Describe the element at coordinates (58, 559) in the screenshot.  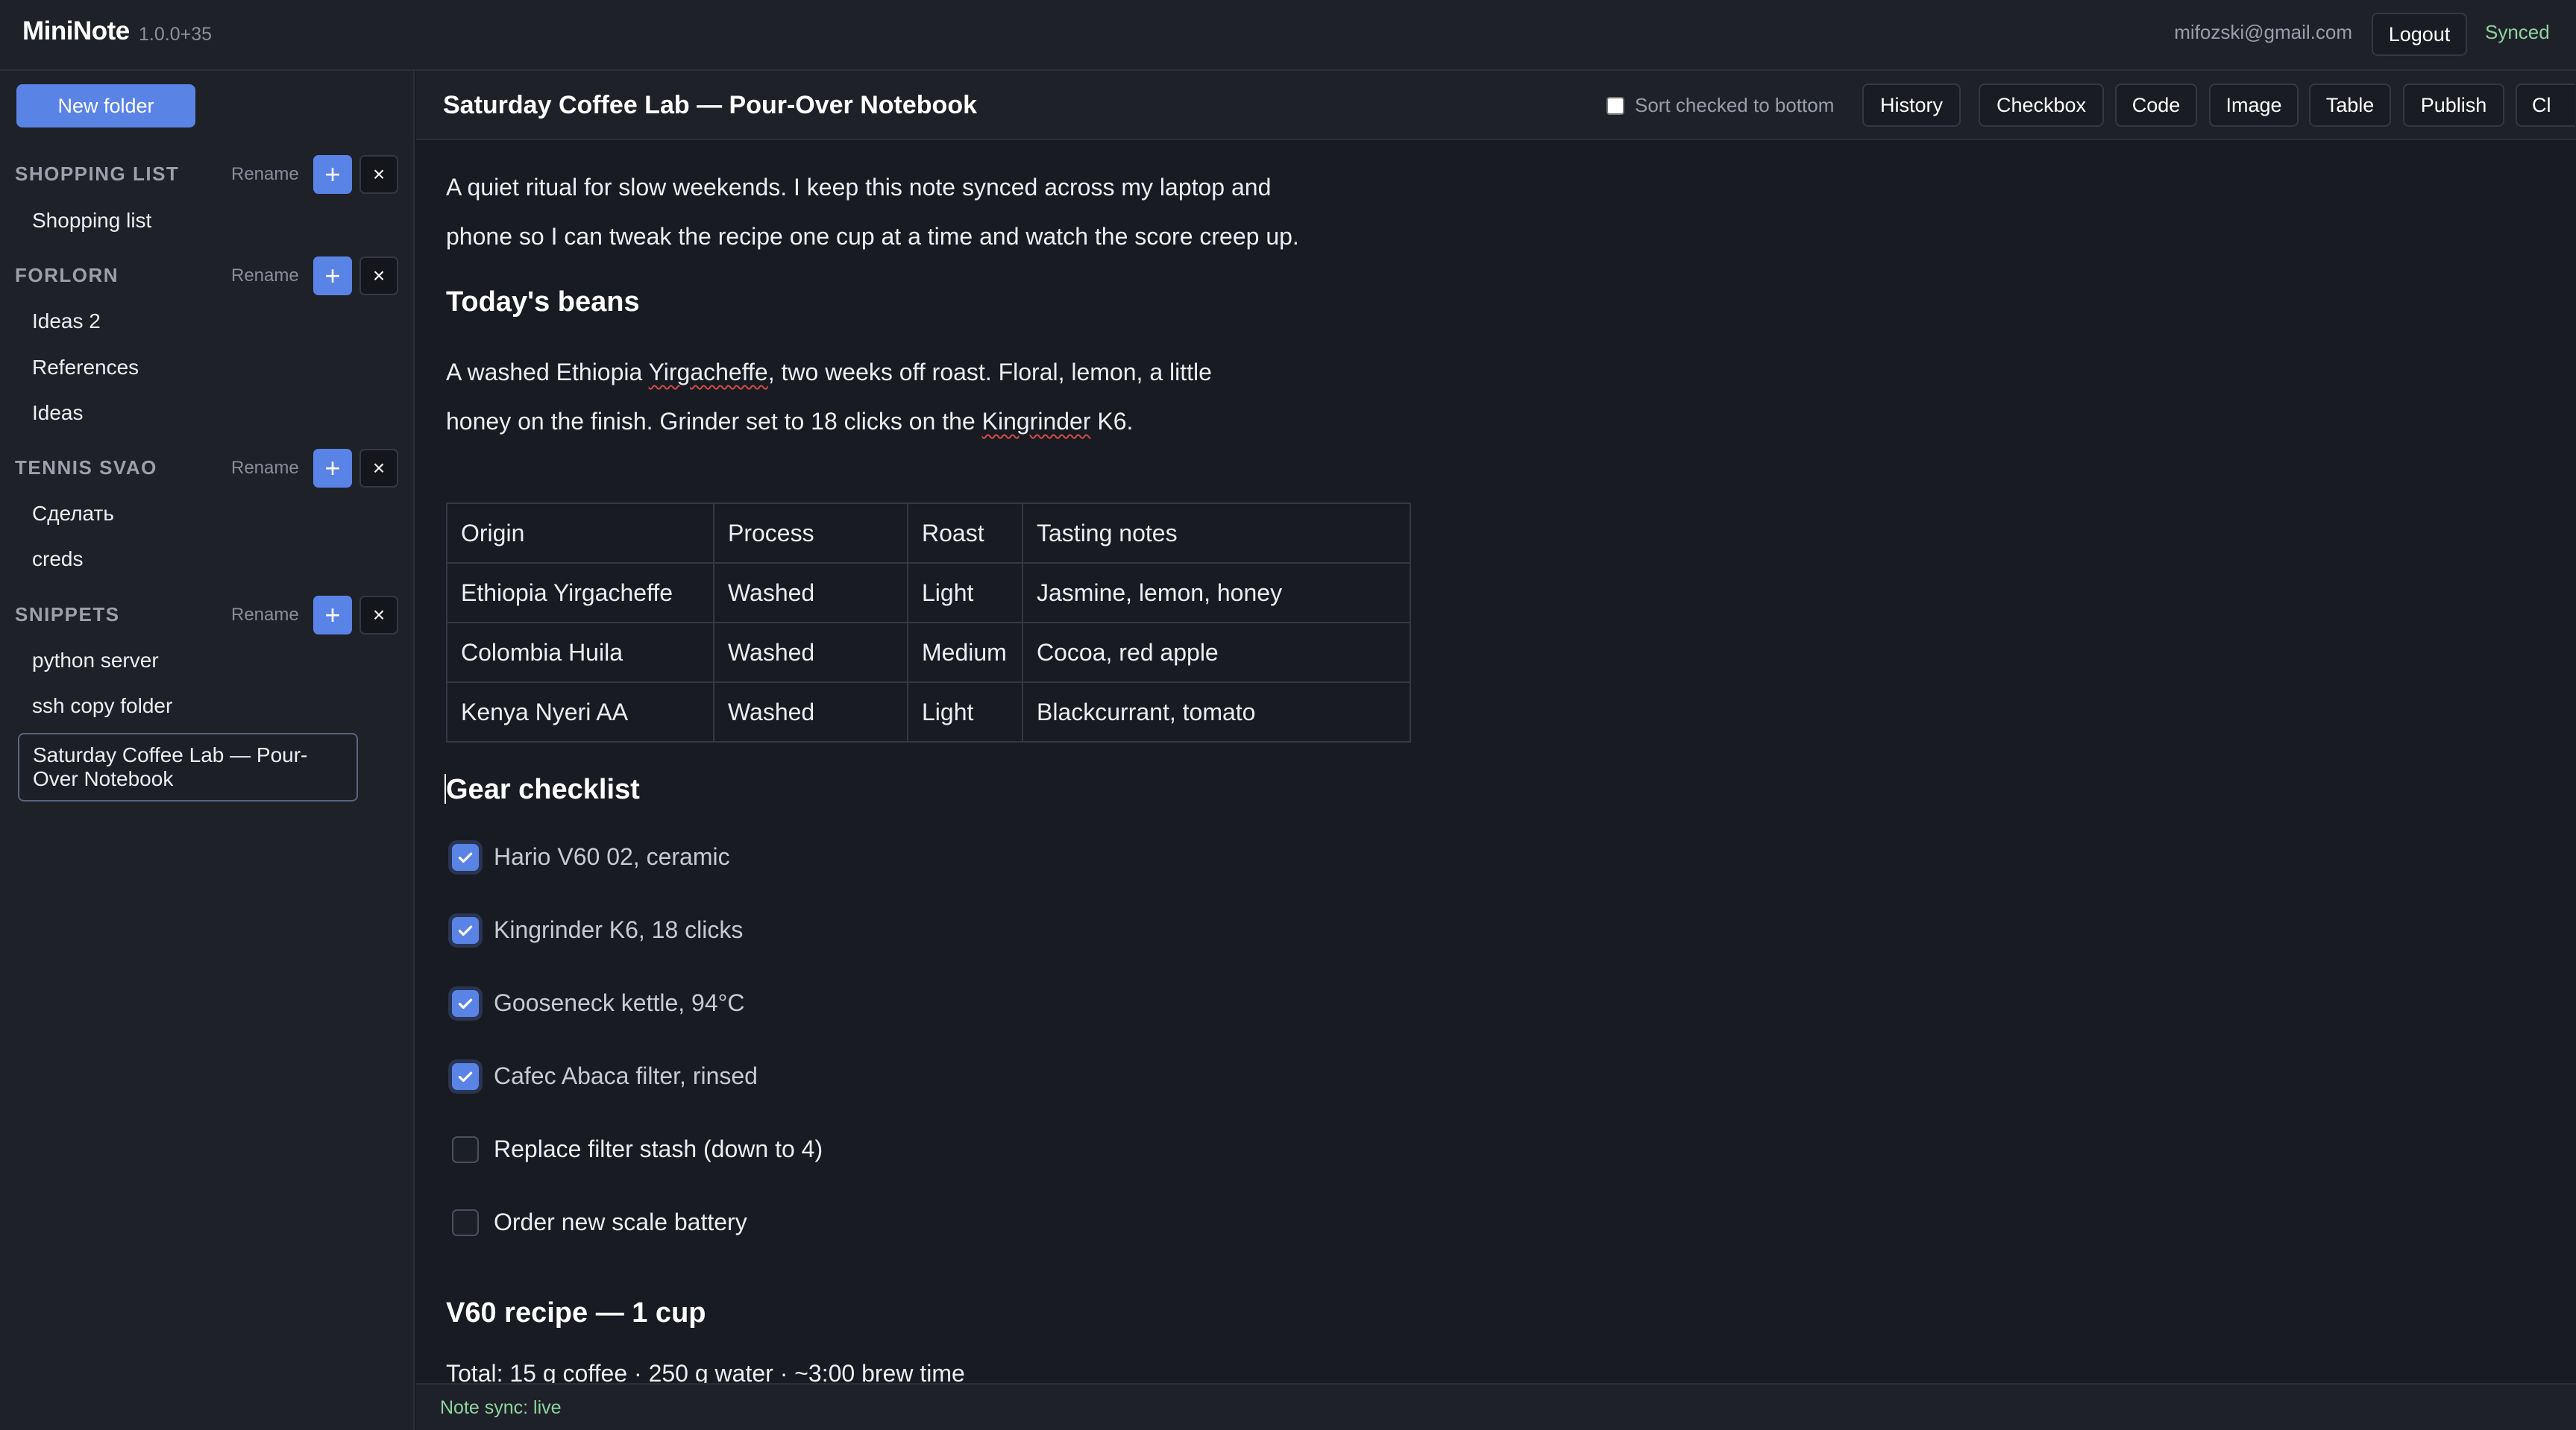
I see `note-item-creds: creds` at that location.